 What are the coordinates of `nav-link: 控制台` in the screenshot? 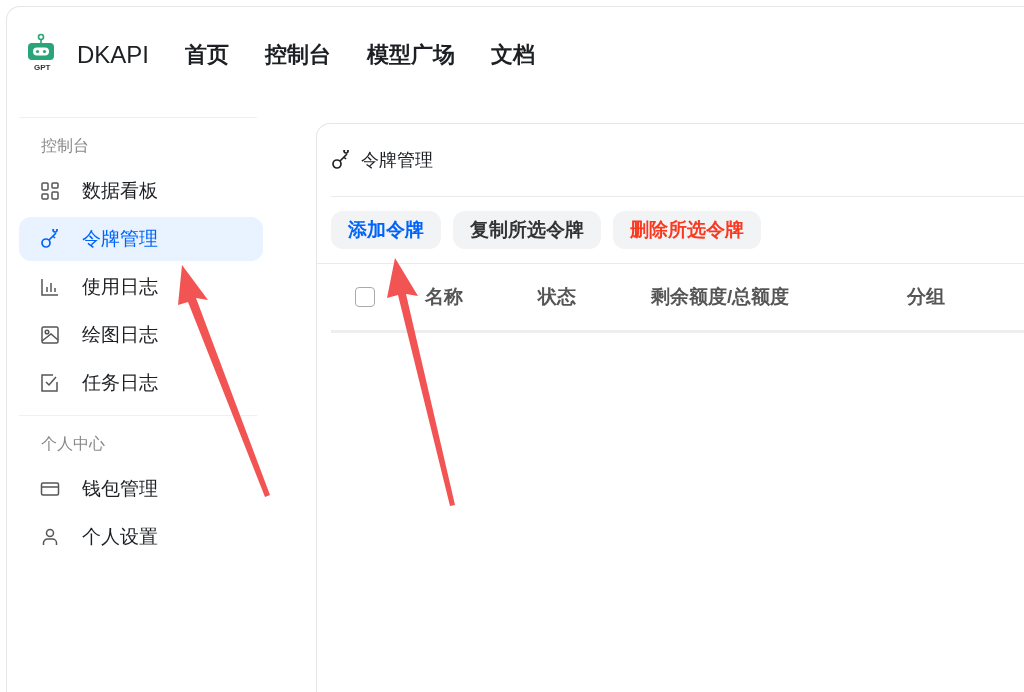 It's located at (298, 54).